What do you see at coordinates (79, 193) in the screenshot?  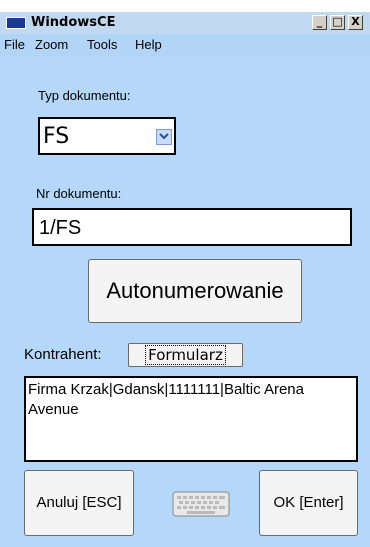 I see `doc-number-label: Nr dokumentu:` at bounding box center [79, 193].